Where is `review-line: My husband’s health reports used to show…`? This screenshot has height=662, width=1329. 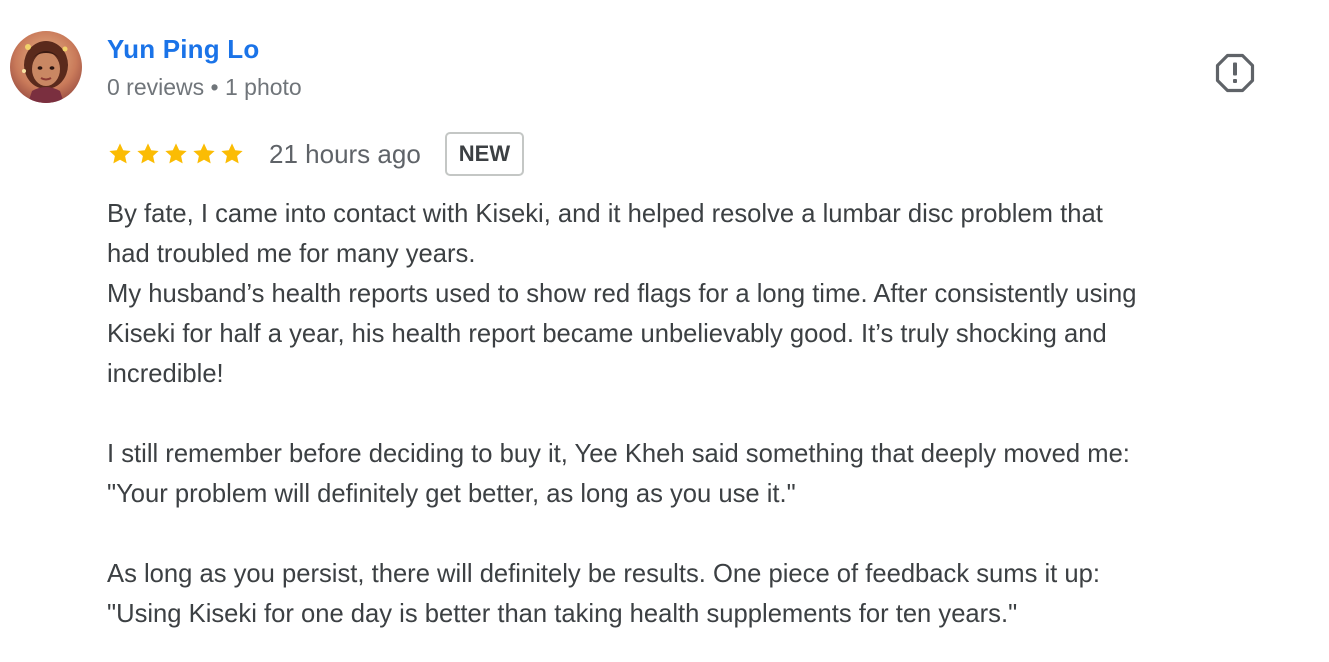
review-line: My husband’s health reports used to show… is located at coordinates (622, 294).